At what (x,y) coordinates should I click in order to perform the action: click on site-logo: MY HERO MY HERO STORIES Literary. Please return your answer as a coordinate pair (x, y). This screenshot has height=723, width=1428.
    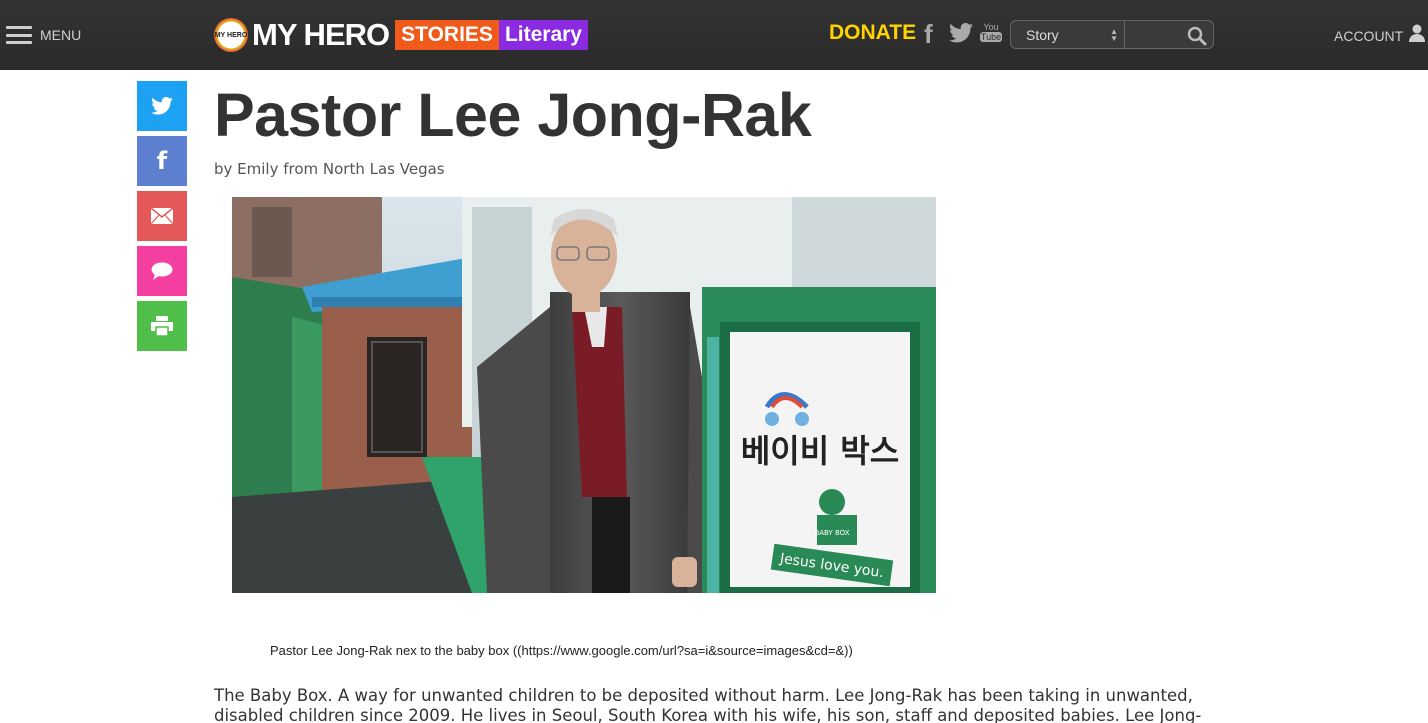
    Looking at the image, I should click on (401, 34).